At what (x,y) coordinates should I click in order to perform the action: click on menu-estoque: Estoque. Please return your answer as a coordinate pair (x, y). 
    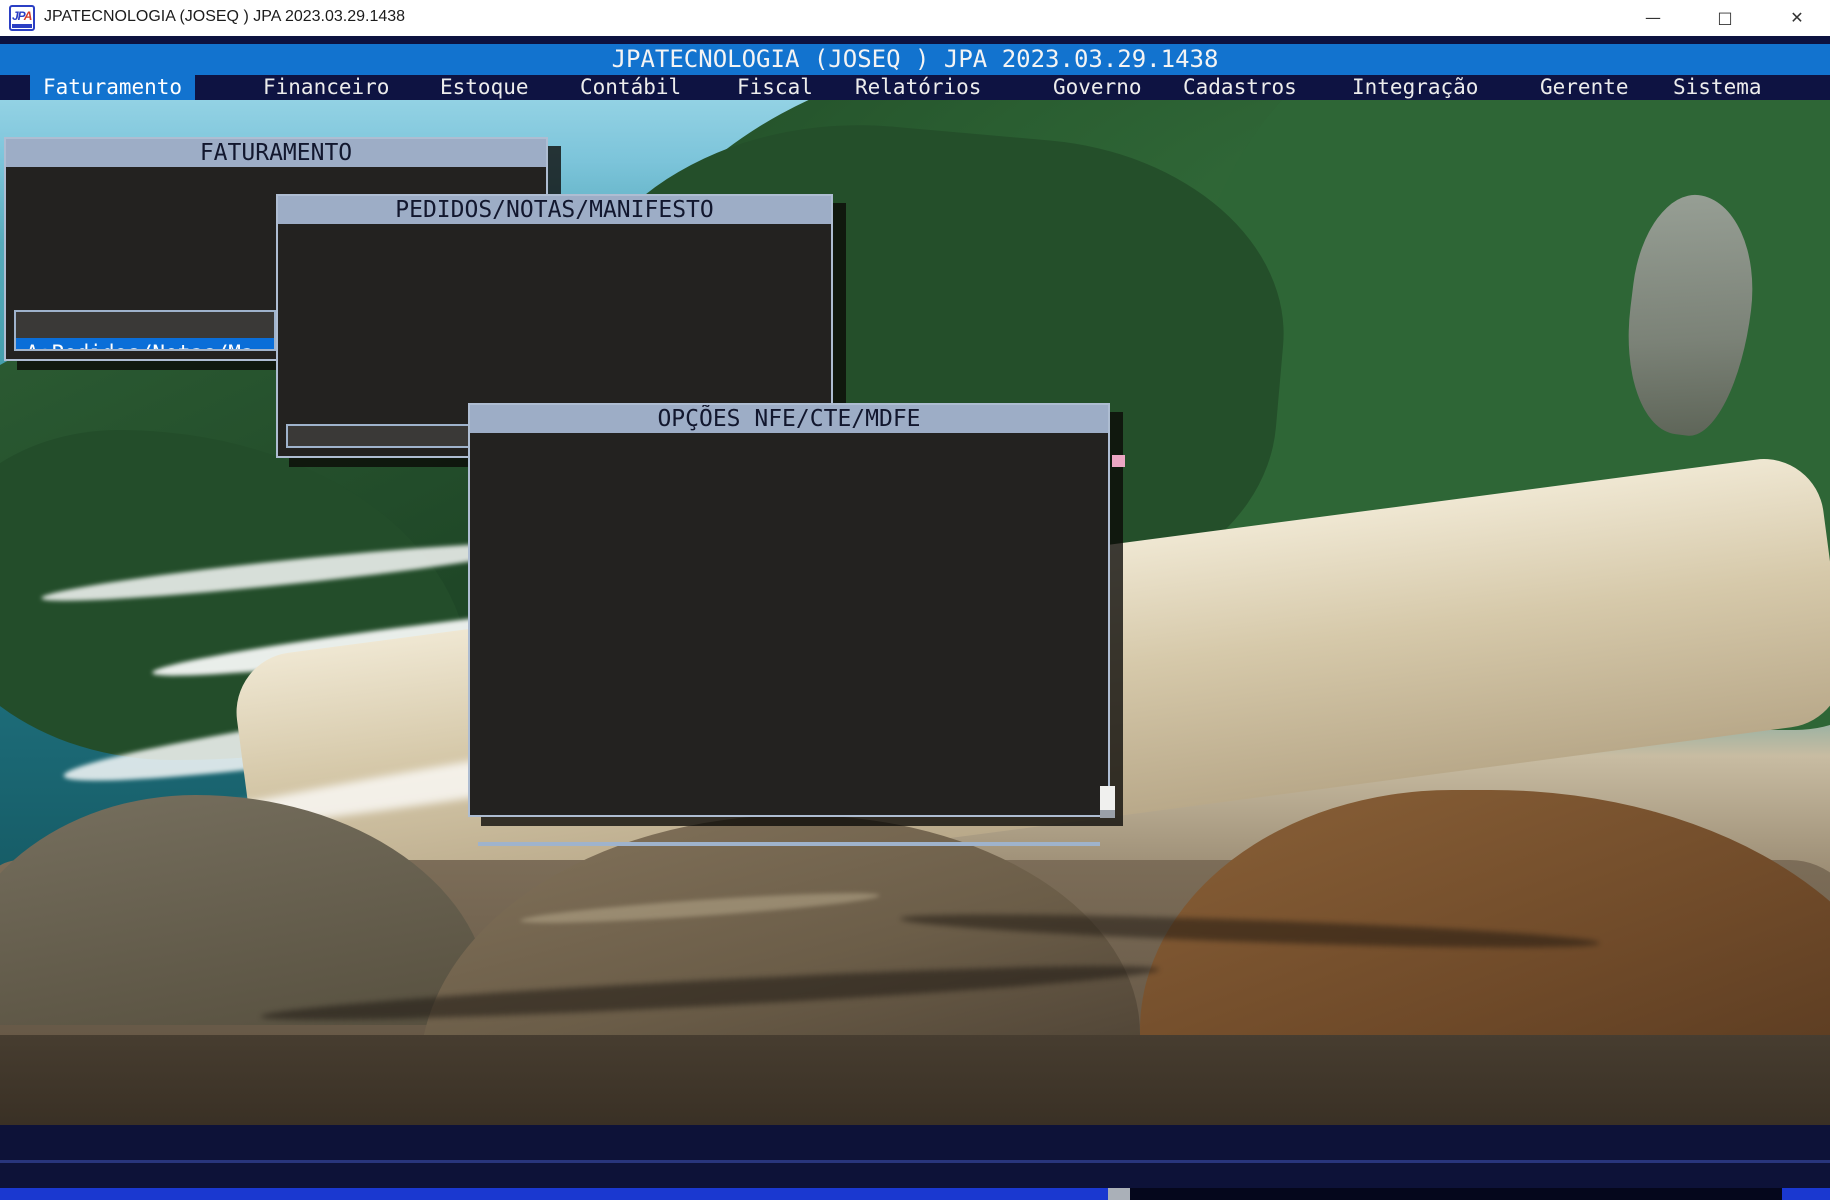
    Looking at the image, I should click on (484, 87).